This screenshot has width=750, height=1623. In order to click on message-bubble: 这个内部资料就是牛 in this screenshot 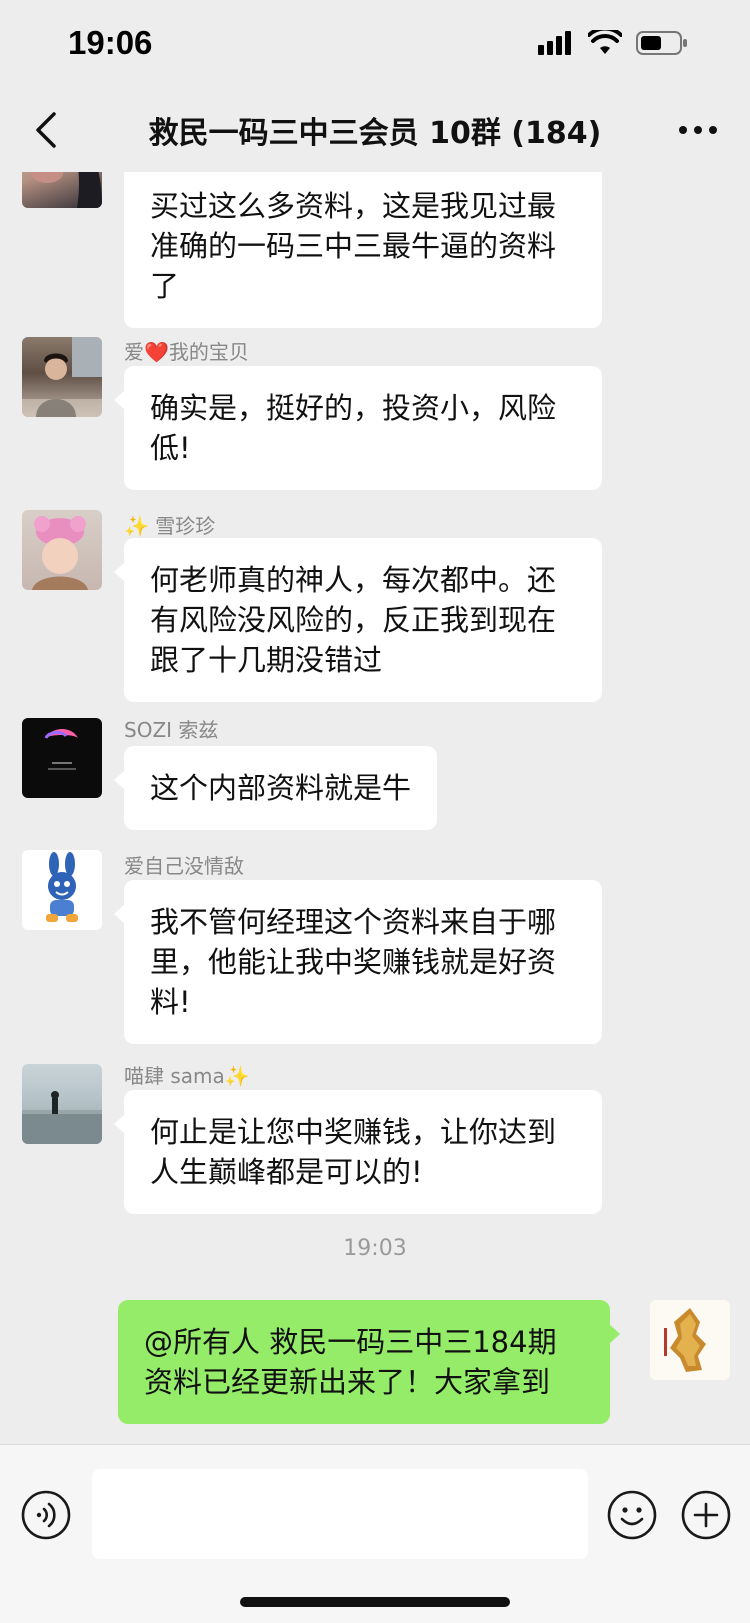, I will do `click(275, 788)`.